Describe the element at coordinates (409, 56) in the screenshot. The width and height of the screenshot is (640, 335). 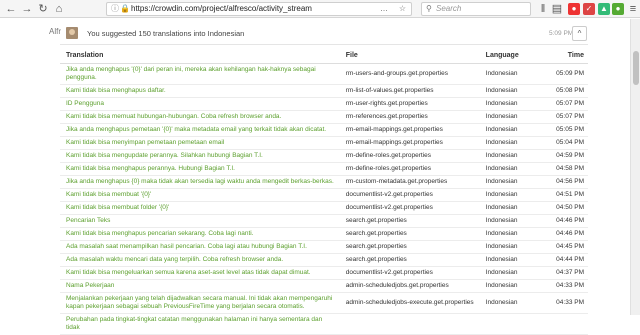
I see `col-header-file: File` at that location.